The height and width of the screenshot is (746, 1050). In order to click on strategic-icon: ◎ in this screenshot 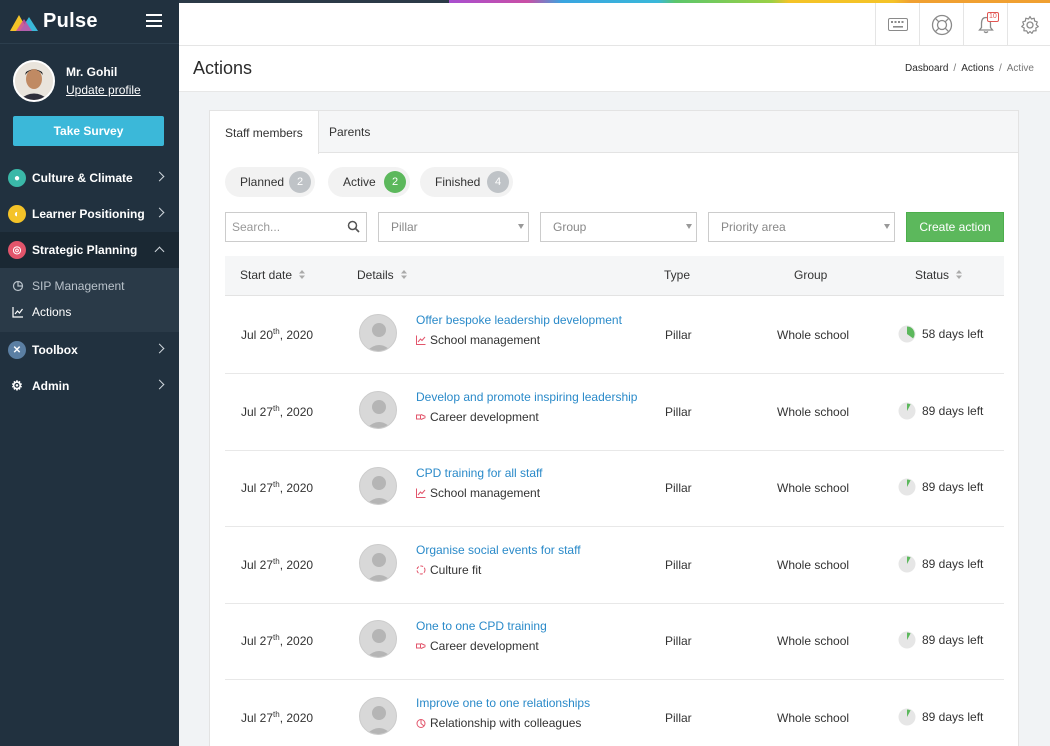, I will do `click(17, 250)`.